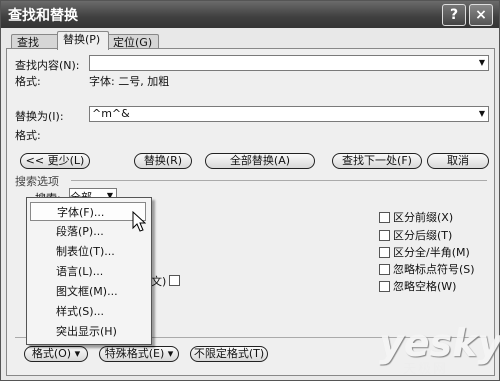  I want to click on format-button: 格式(O) ▾, so click(56, 354).